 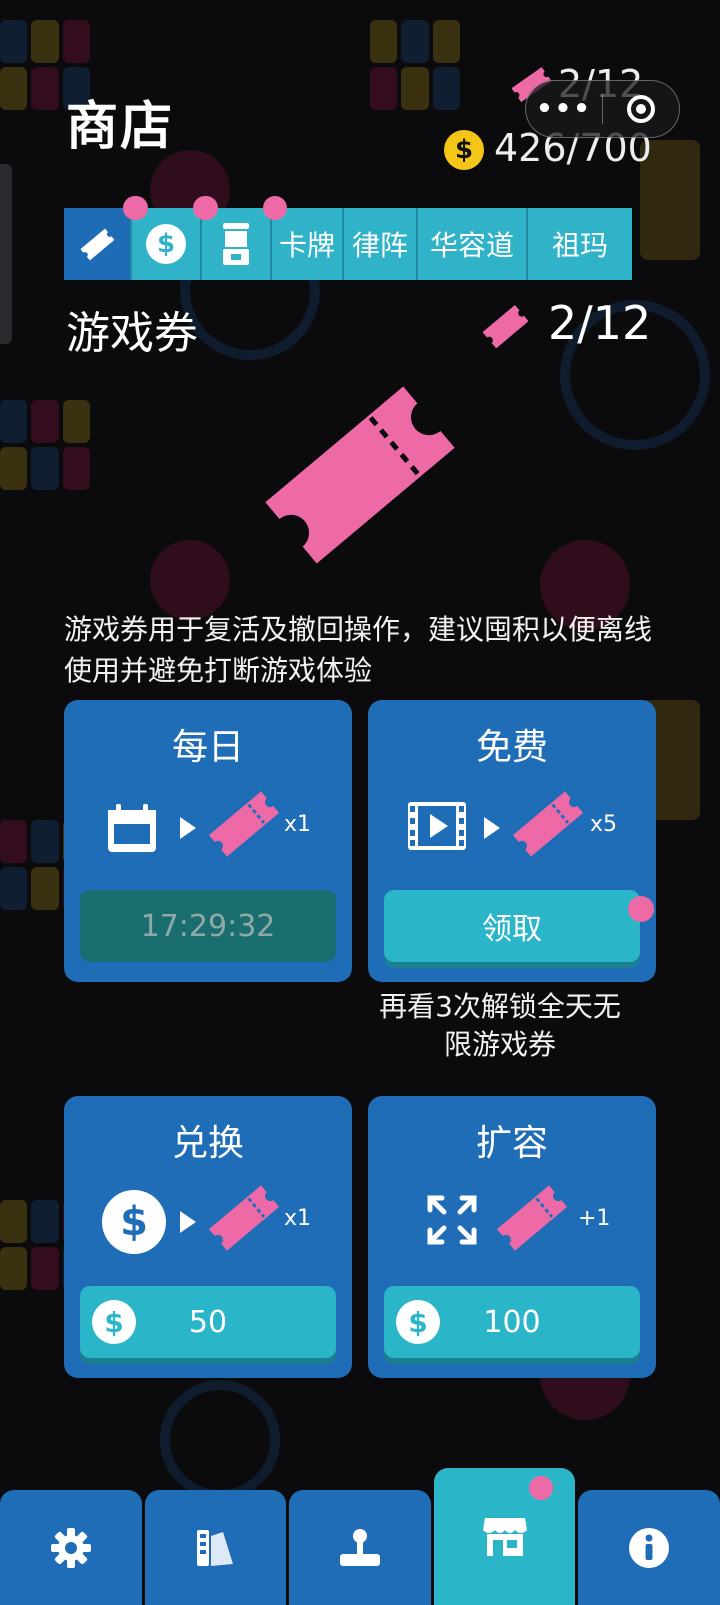 I want to click on mini-program-capsule: •••, so click(x=602, y=109).